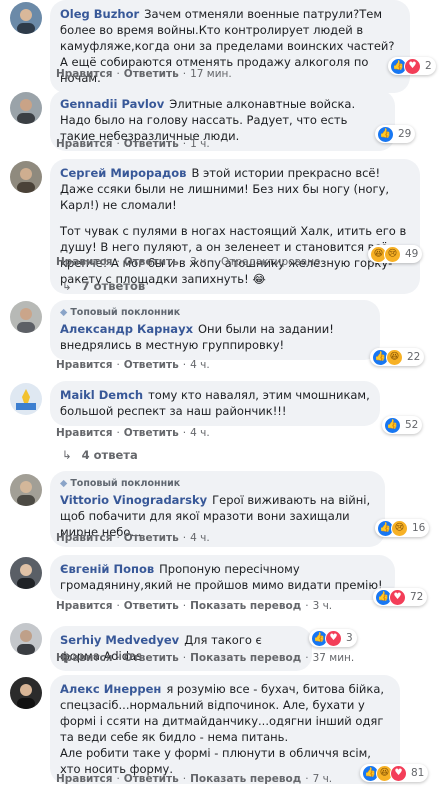 This screenshot has height=795, width=439. I want to click on reaction-count: 49, so click(412, 254).